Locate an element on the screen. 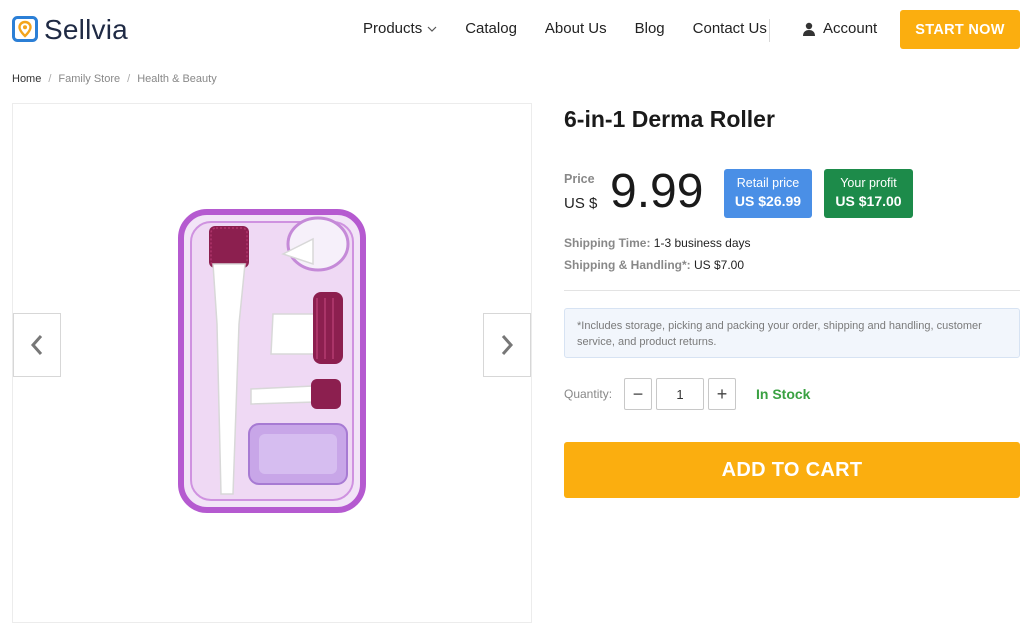 Image resolution: width=1036 pixels, height=634 pixels. price-label: Price is located at coordinates (579, 179).